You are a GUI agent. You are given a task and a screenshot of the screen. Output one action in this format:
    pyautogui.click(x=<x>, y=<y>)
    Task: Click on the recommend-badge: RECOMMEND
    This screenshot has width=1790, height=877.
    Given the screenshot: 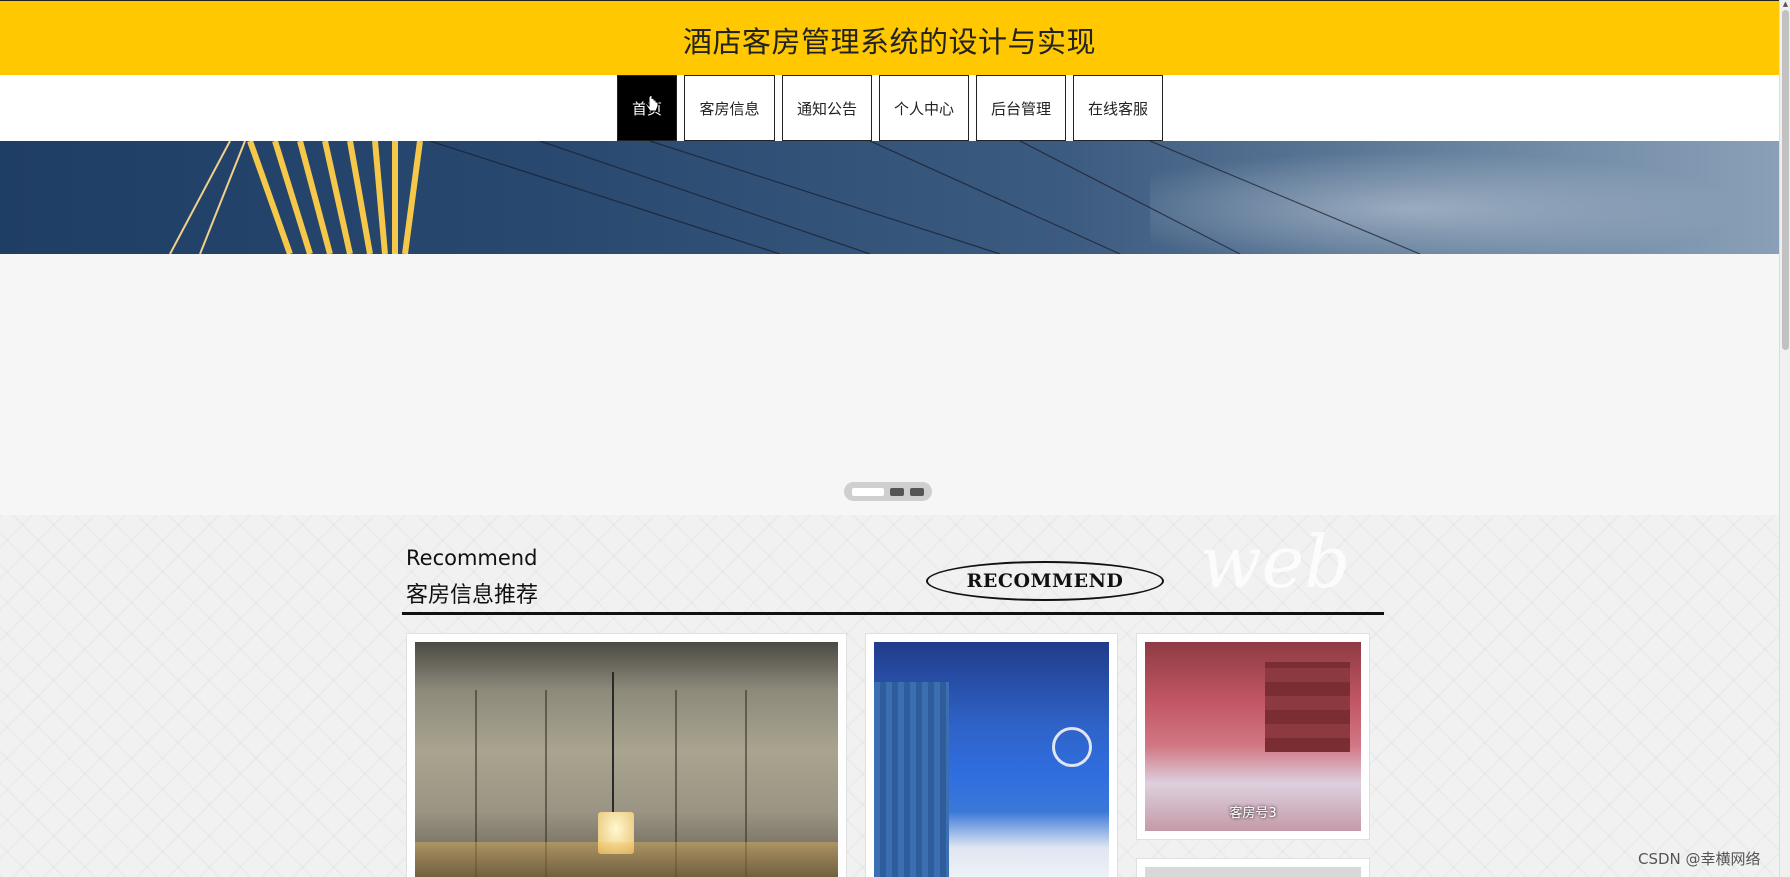 What is the action you would take?
    pyautogui.click(x=1045, y=581)
    